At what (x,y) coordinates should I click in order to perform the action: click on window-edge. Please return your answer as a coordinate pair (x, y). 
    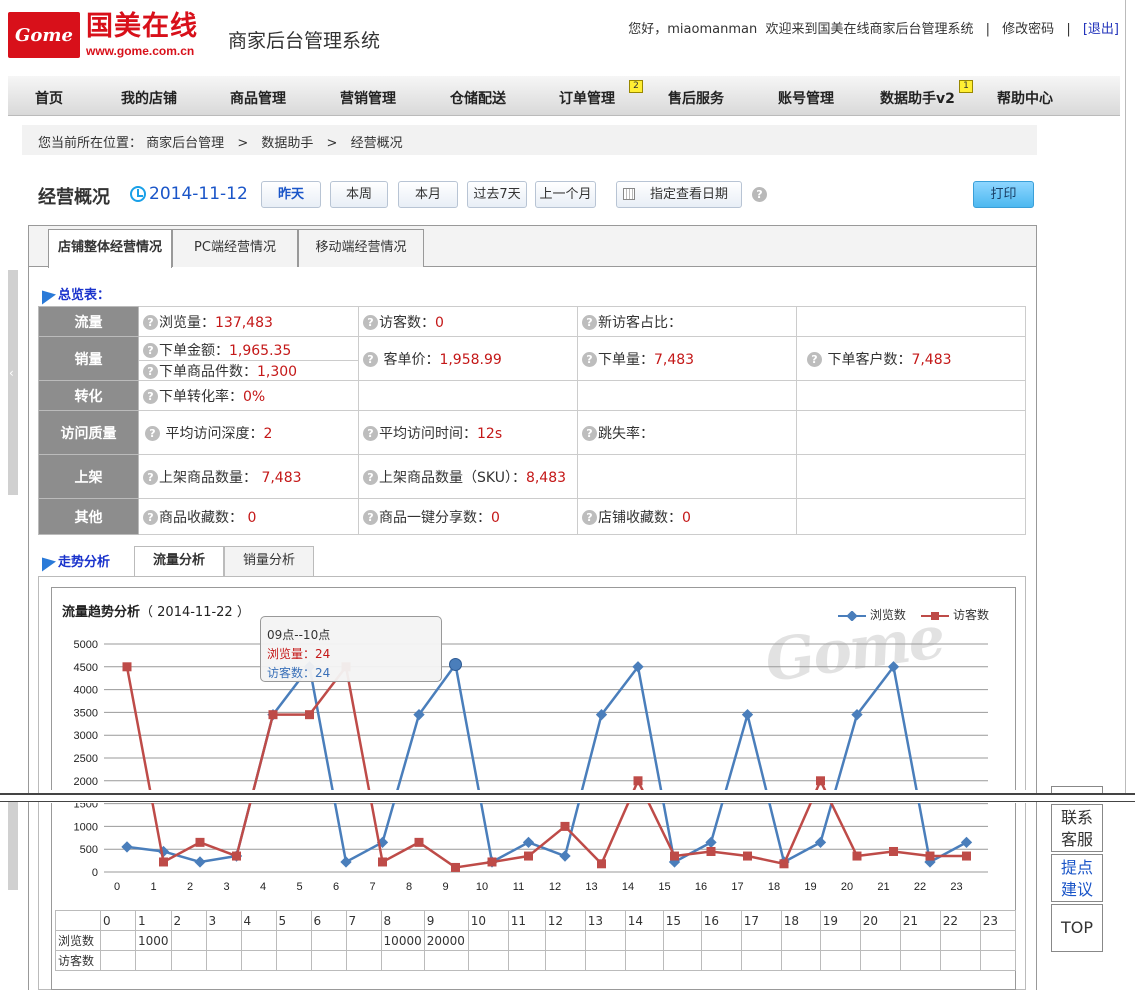
    Looking at the image, I should click on (1130, 396).